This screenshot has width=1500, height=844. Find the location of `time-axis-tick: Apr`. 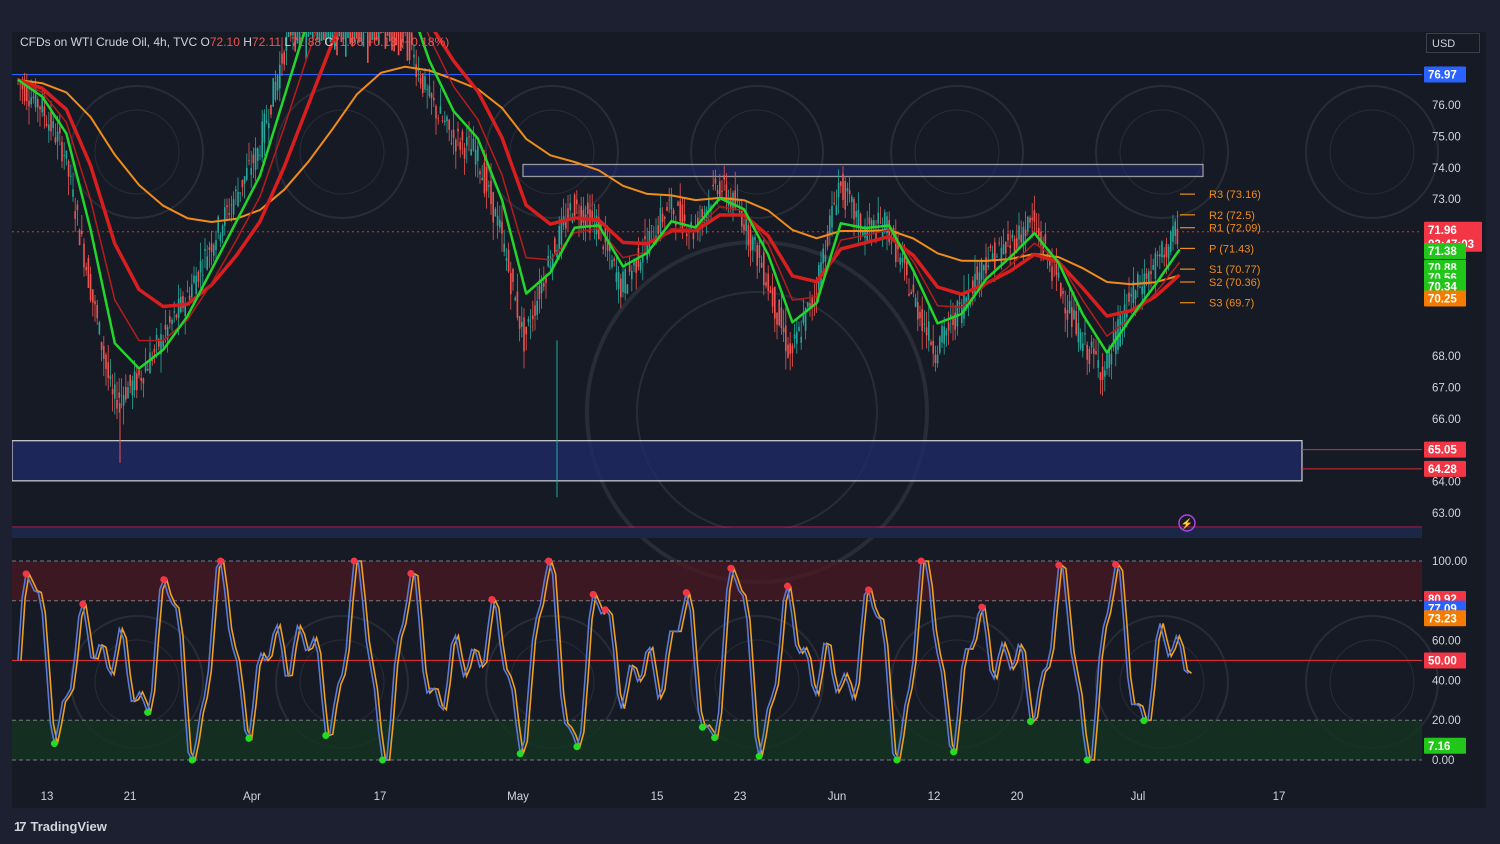

time-axis-tick: Apr is located at coordinates (252, 797).